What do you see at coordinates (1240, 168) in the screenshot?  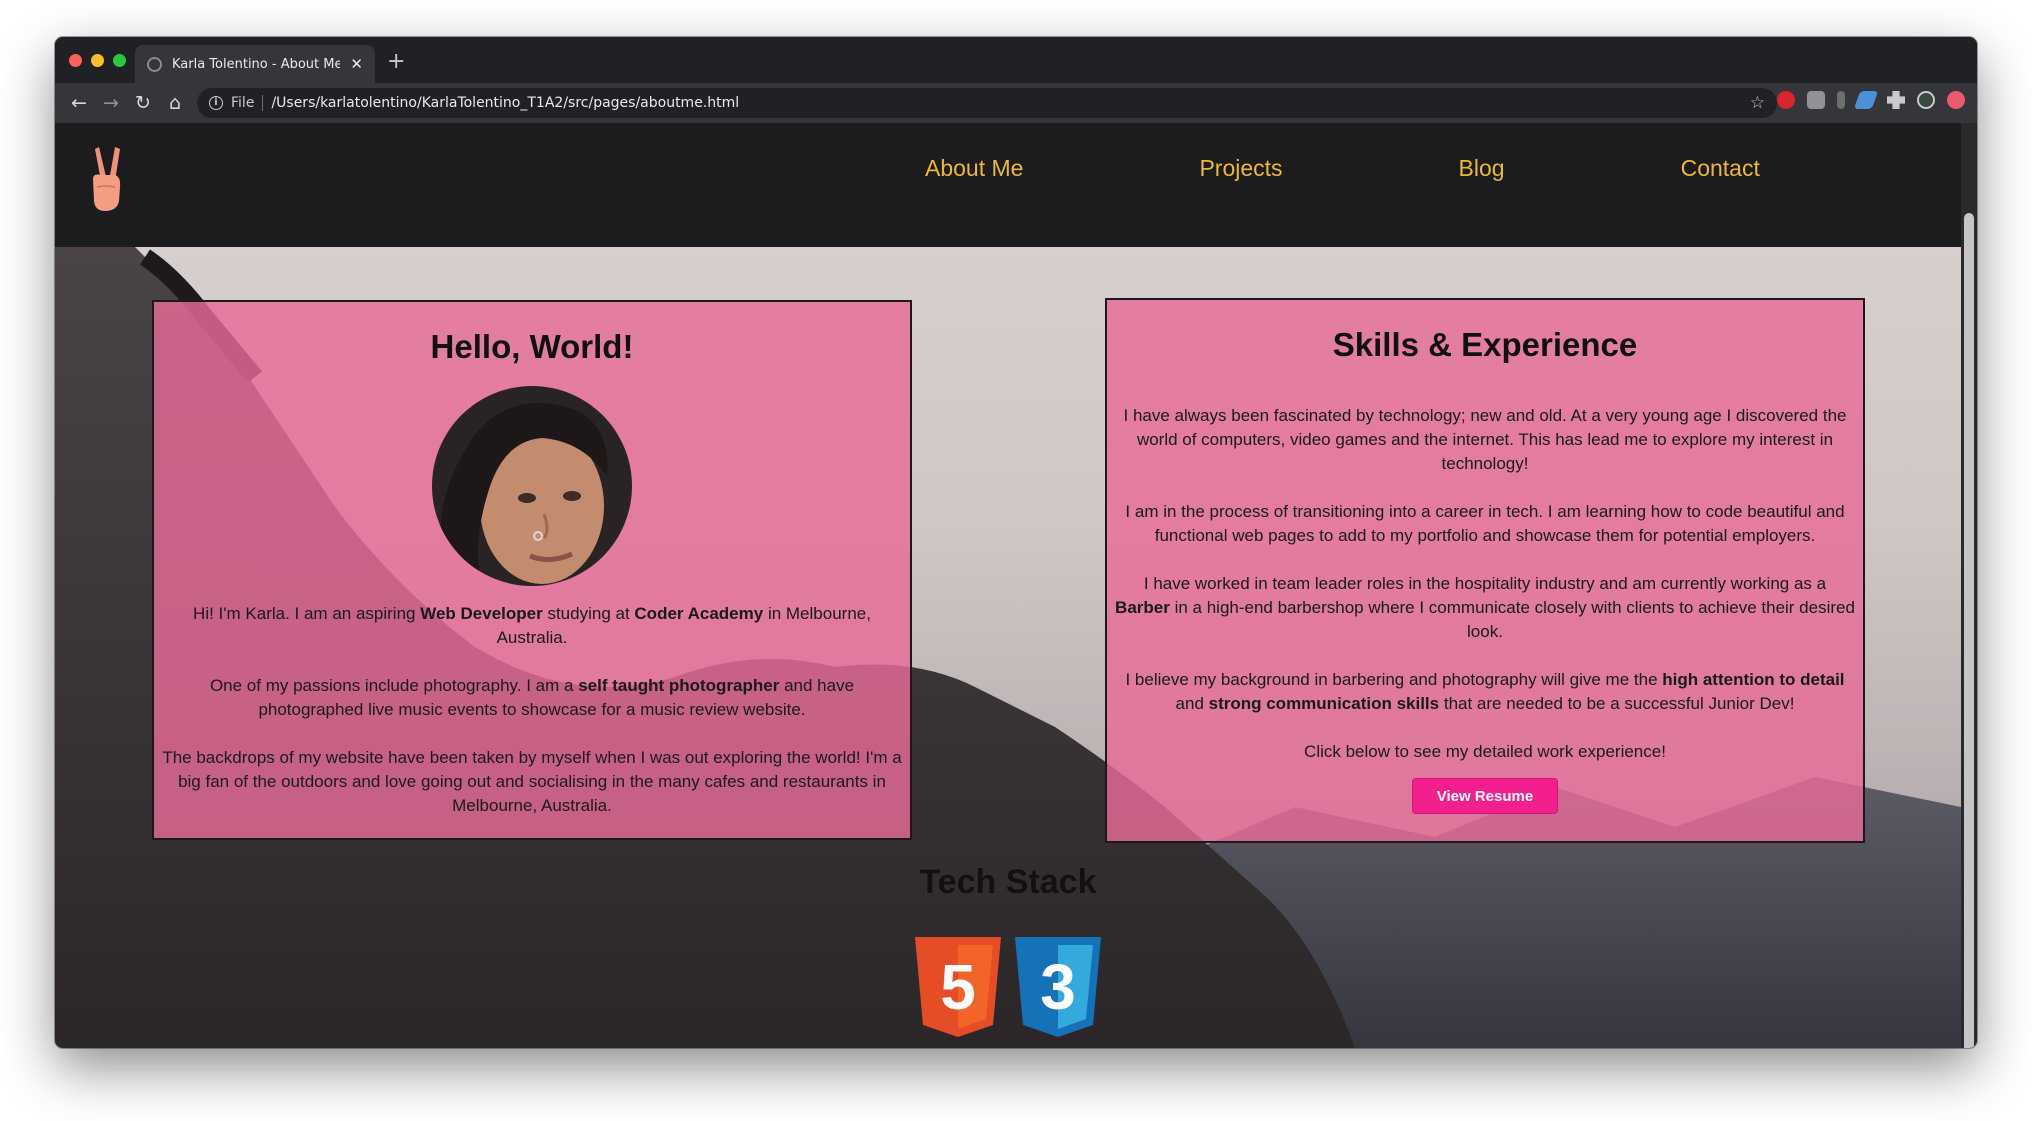 I see `nav-projects: Projects` at bounding box center [1240, 168].